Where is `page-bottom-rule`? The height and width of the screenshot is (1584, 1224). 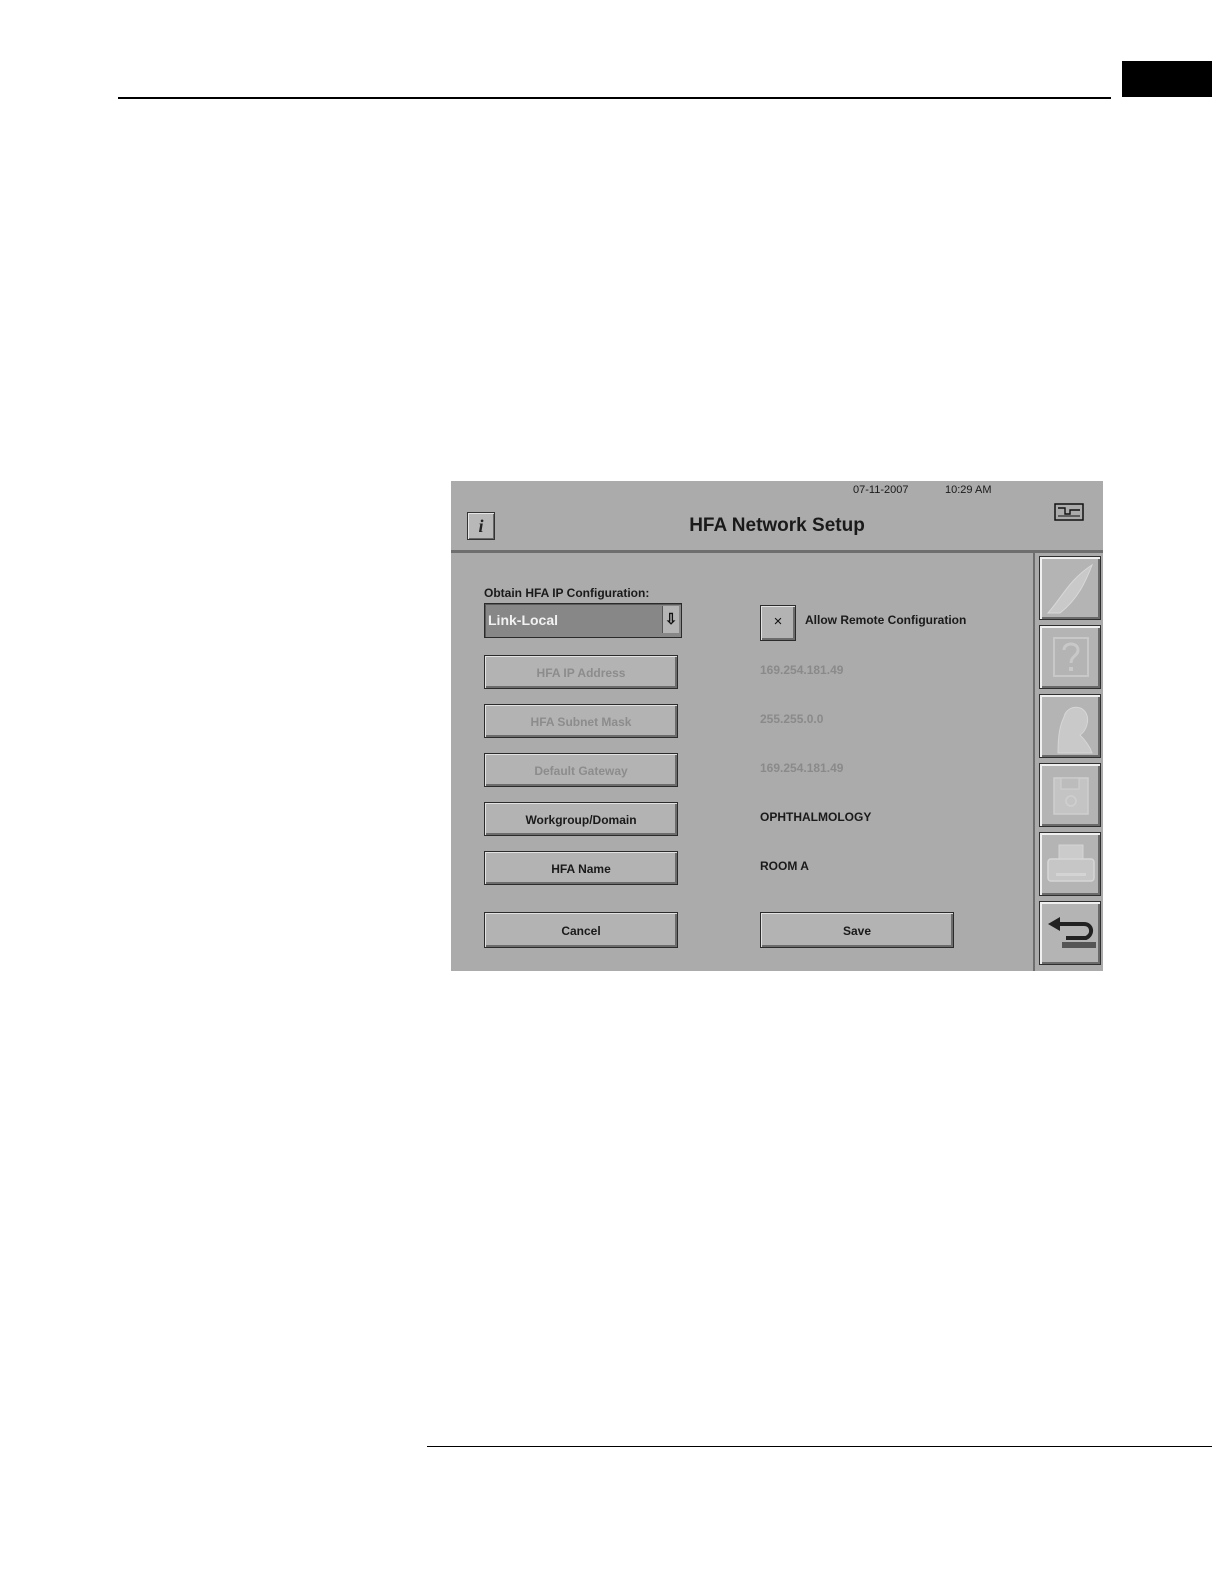
page-bottom-rule is located at coordinates (819, 1446).